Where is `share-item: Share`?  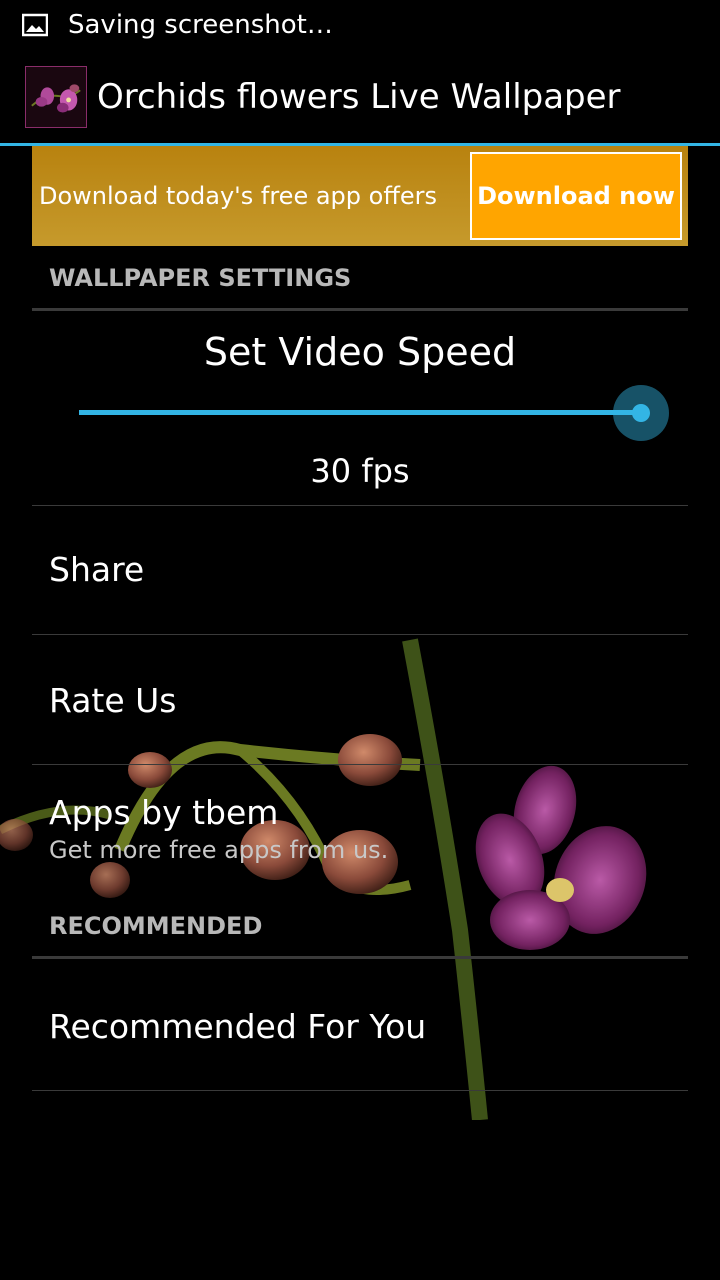
share-item: Share is located at coordinates (360, 570).